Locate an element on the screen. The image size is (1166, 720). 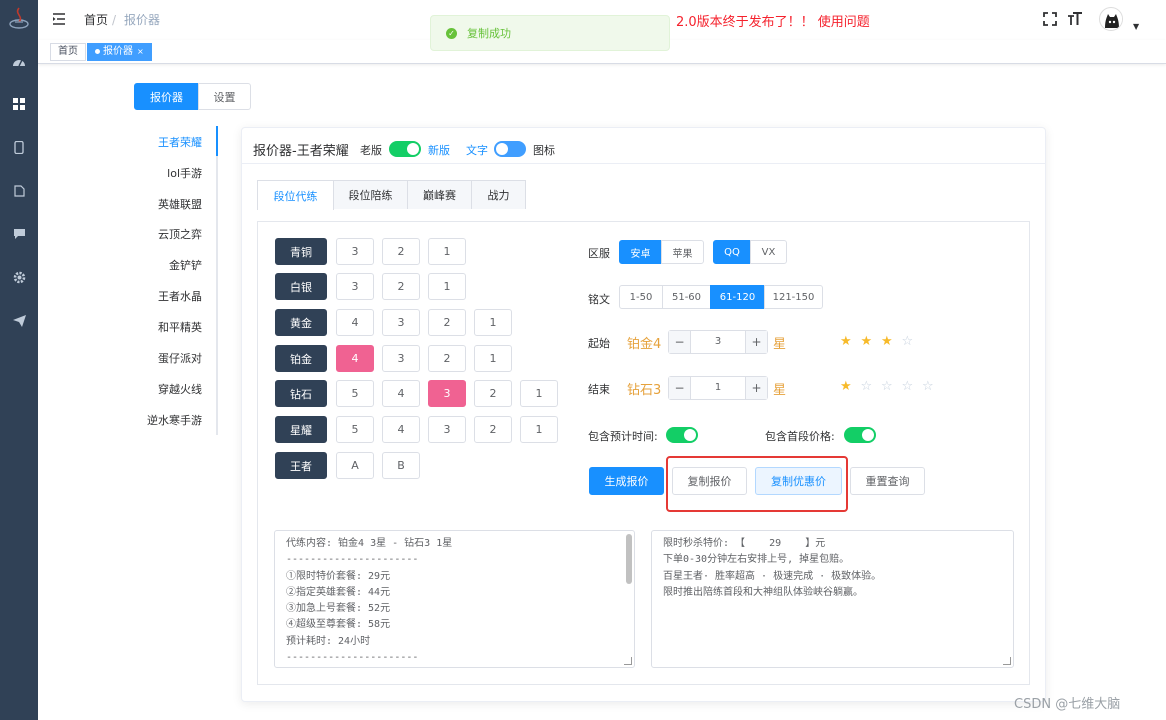
game-item: 穿越火线 is located at coordinates (180, 389).